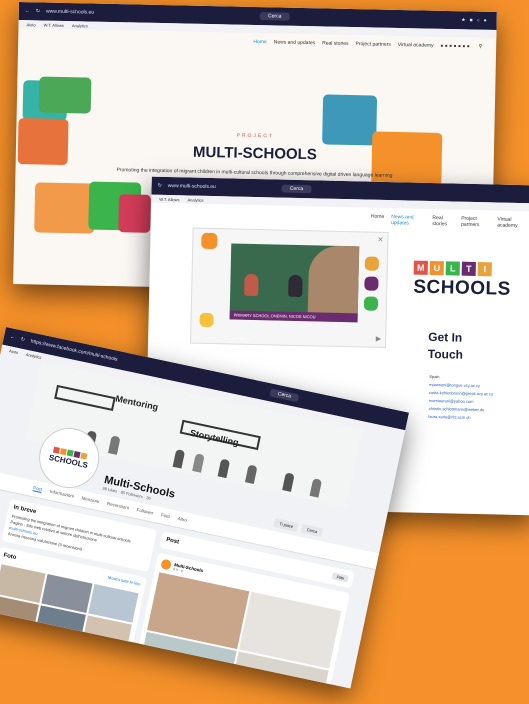 The width and height of the screenshot is (529, 704). Describe the element at coordinates (182, 520) in the screenshot. I see `tab-altro: Altro` at that location.